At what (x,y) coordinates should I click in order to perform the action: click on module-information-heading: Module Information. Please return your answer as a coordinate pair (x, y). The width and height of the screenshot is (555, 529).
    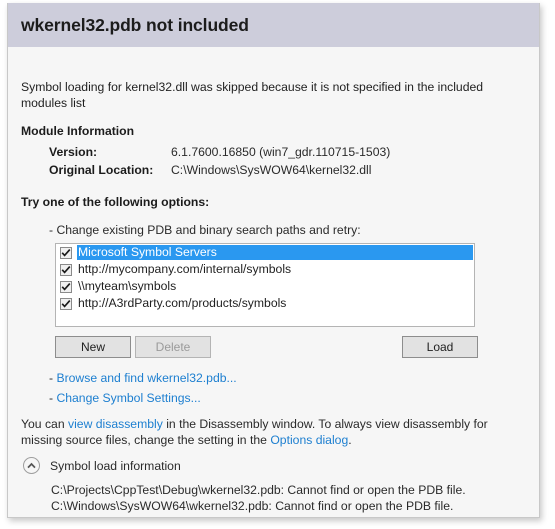
    Looking at the image, I should click on (78, 131).